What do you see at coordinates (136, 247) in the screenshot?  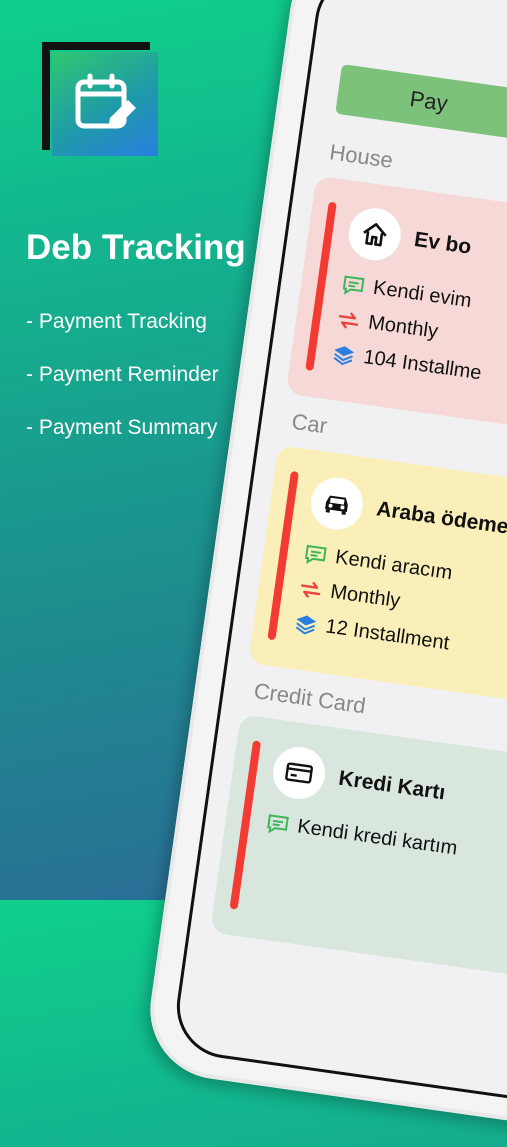 I see `app-title: Deb Tracking` at bounding box center [136, 247].